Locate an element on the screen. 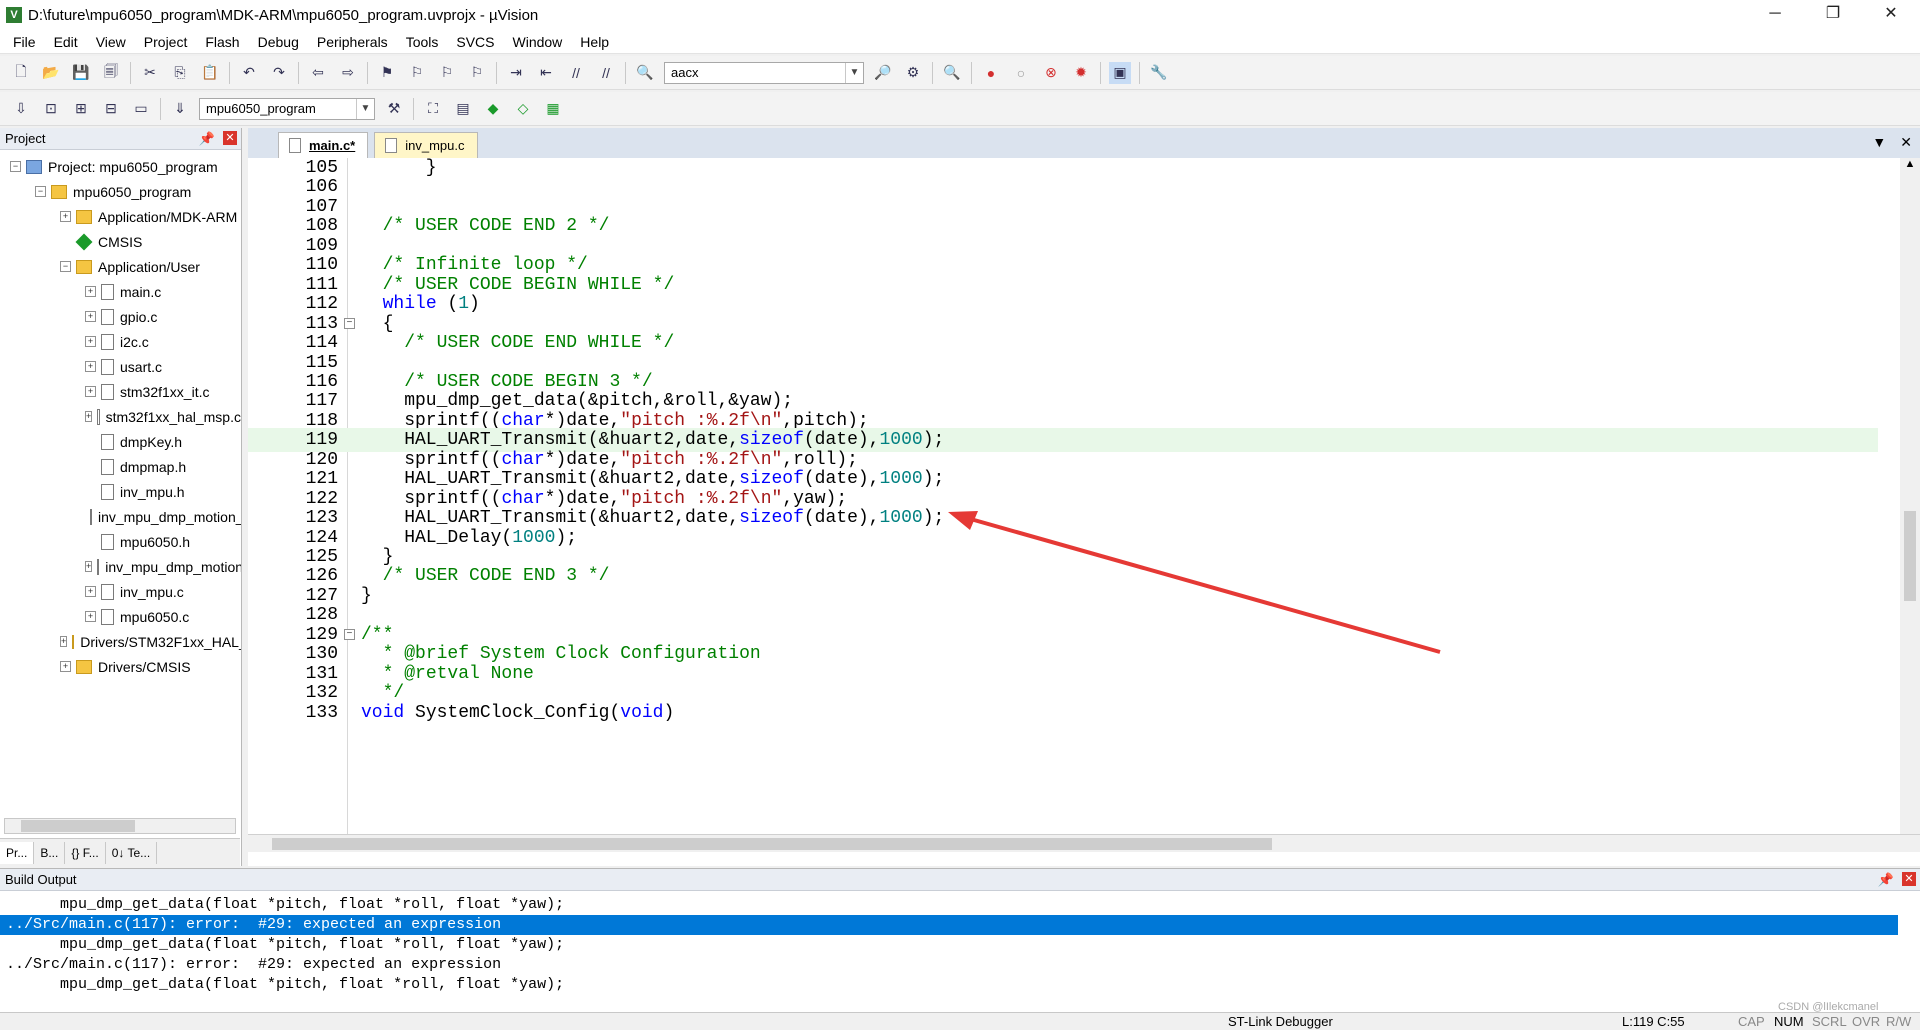 This screenshot has height=1030, width=1920. manage-rte-icon: ◆ is located at coordinates (493, 109).